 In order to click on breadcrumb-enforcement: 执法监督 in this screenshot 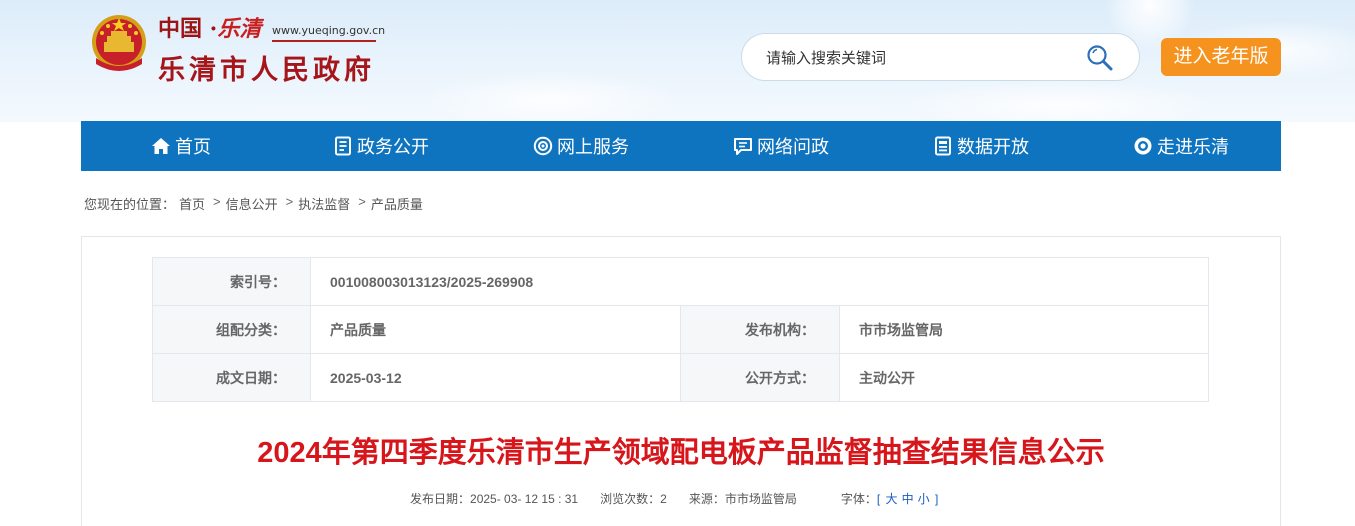, I will do `click(324, 203)`.